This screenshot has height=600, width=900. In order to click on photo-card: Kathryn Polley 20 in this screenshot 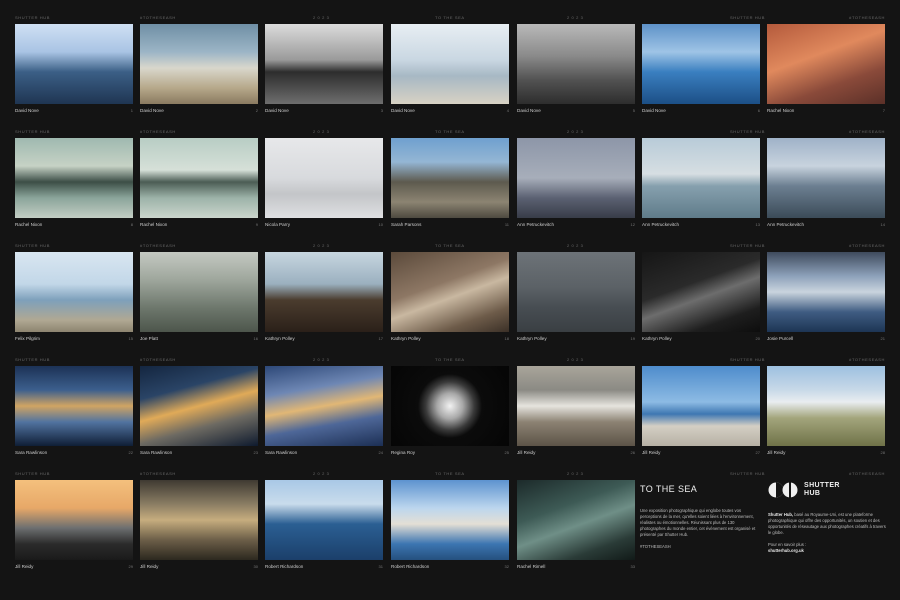, I will do `click(701, 304)`.